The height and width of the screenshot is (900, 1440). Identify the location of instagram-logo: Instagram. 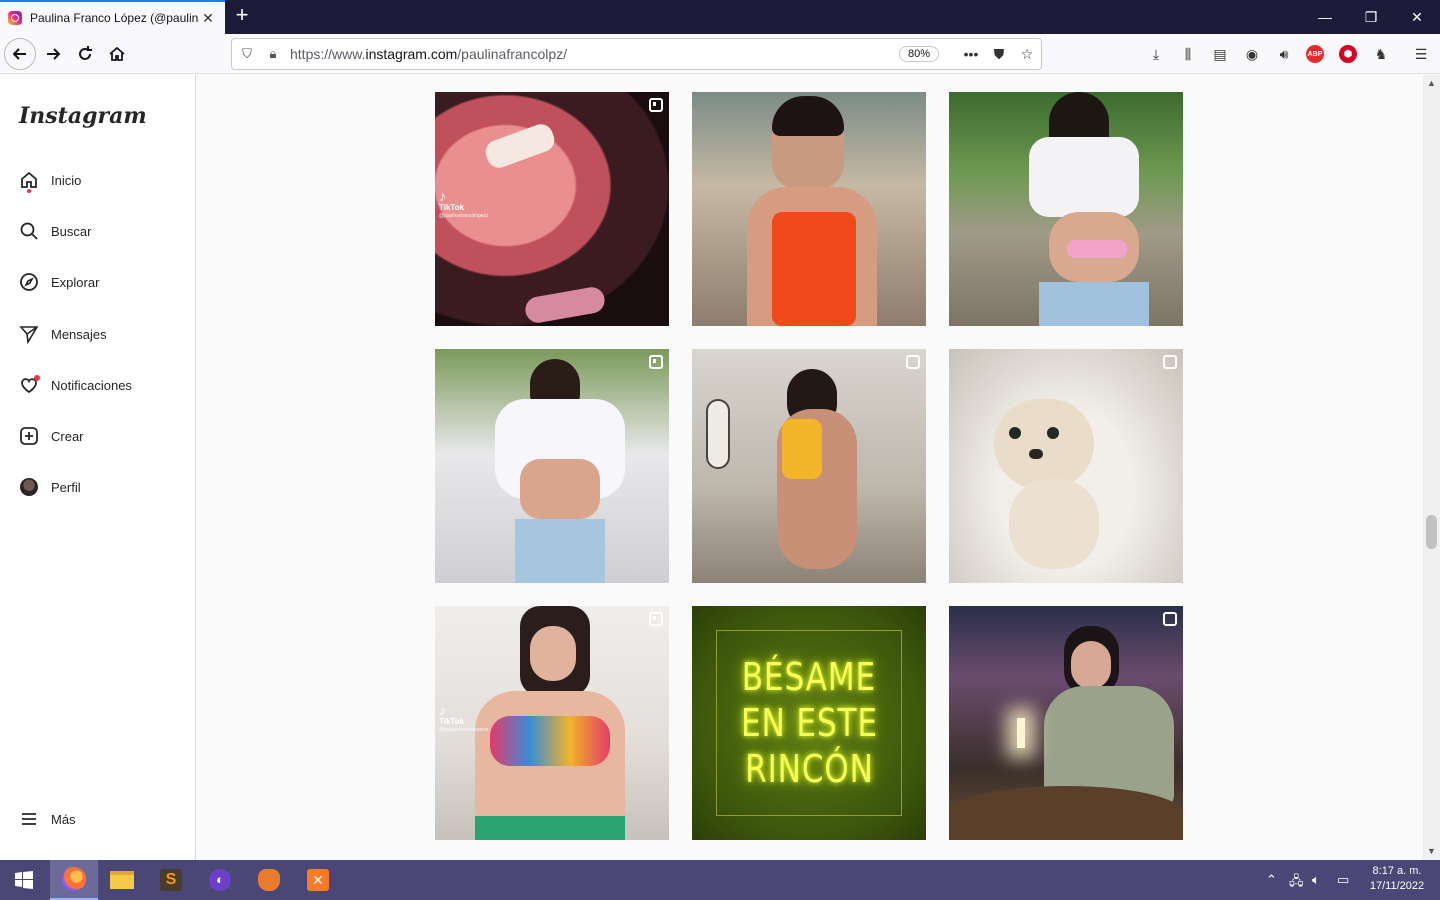
(83, 116).